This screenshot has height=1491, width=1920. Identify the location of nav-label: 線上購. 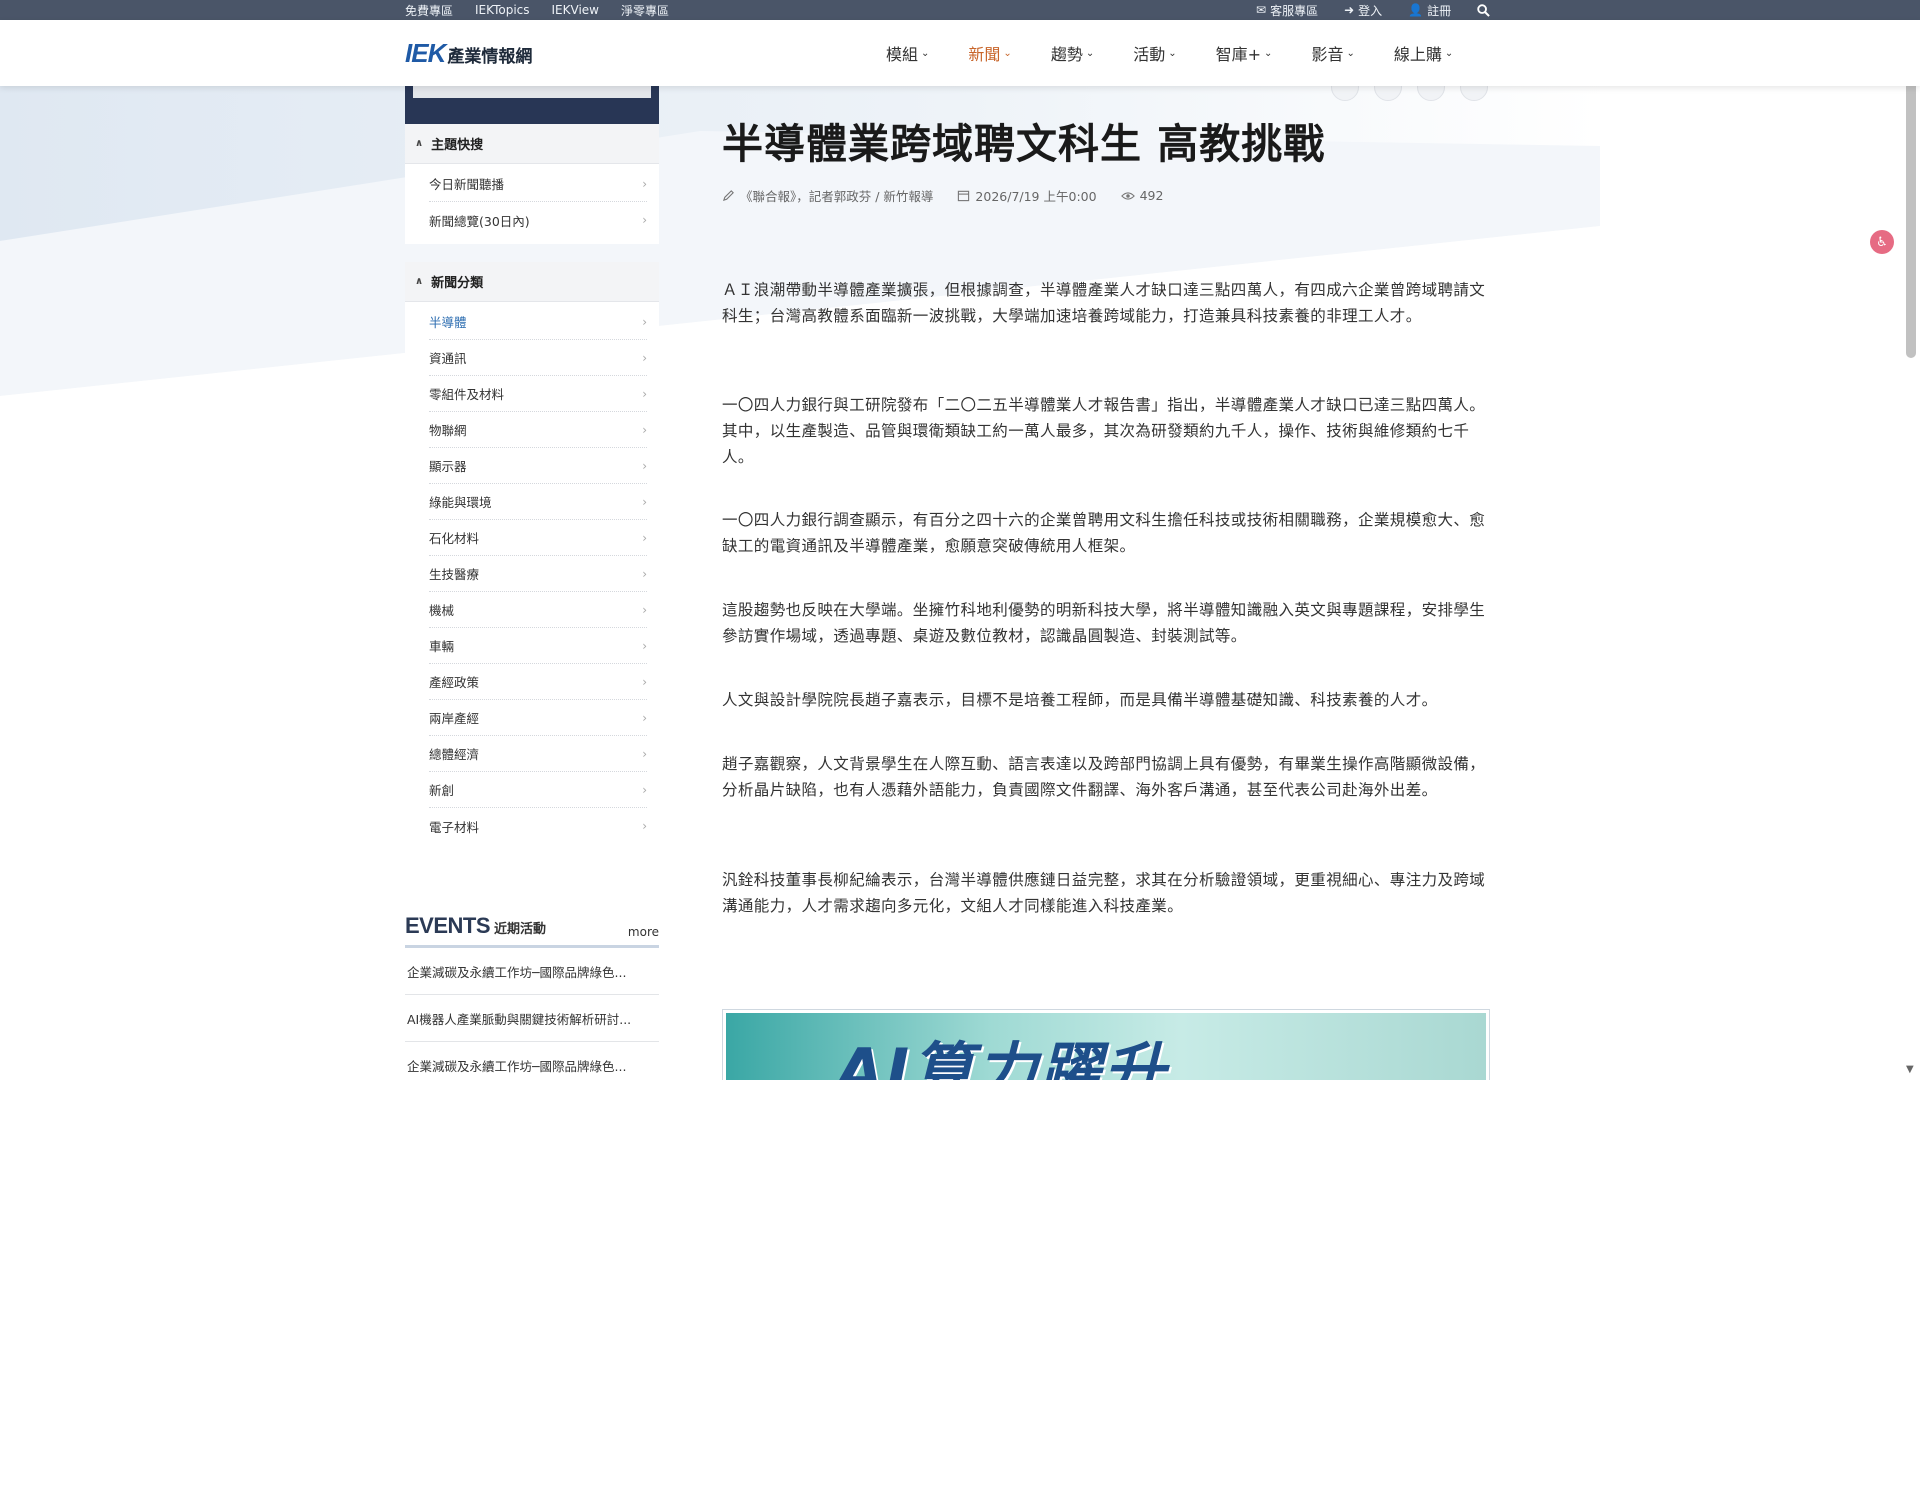
(1417, 54).